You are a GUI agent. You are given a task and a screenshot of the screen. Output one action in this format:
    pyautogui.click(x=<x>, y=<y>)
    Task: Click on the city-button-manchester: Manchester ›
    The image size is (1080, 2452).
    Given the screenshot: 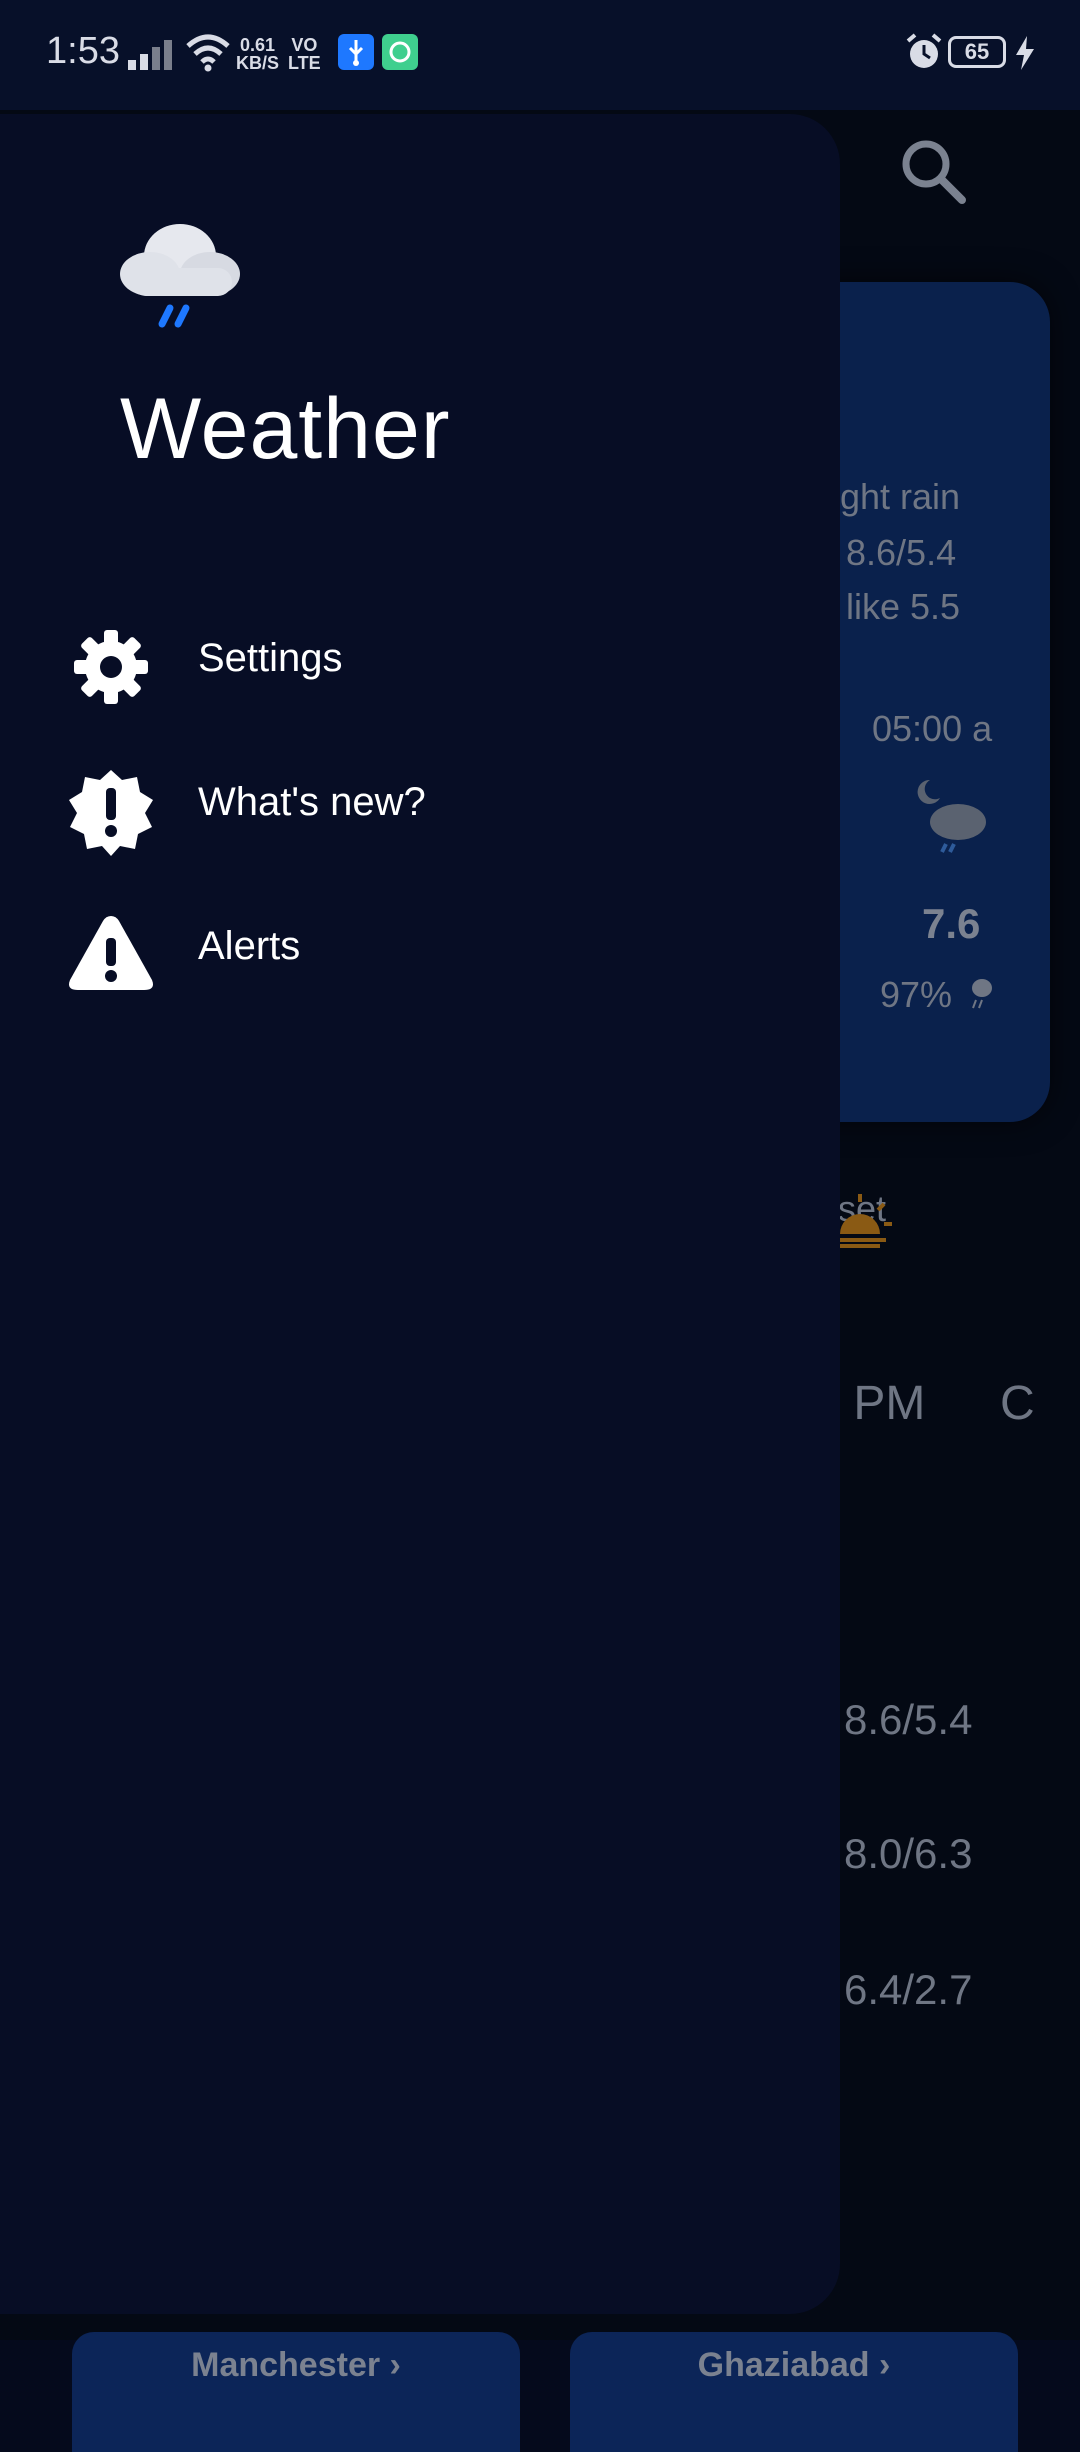 What is the action you would take?
    pyautogui.click(x=296, y=2392)
    